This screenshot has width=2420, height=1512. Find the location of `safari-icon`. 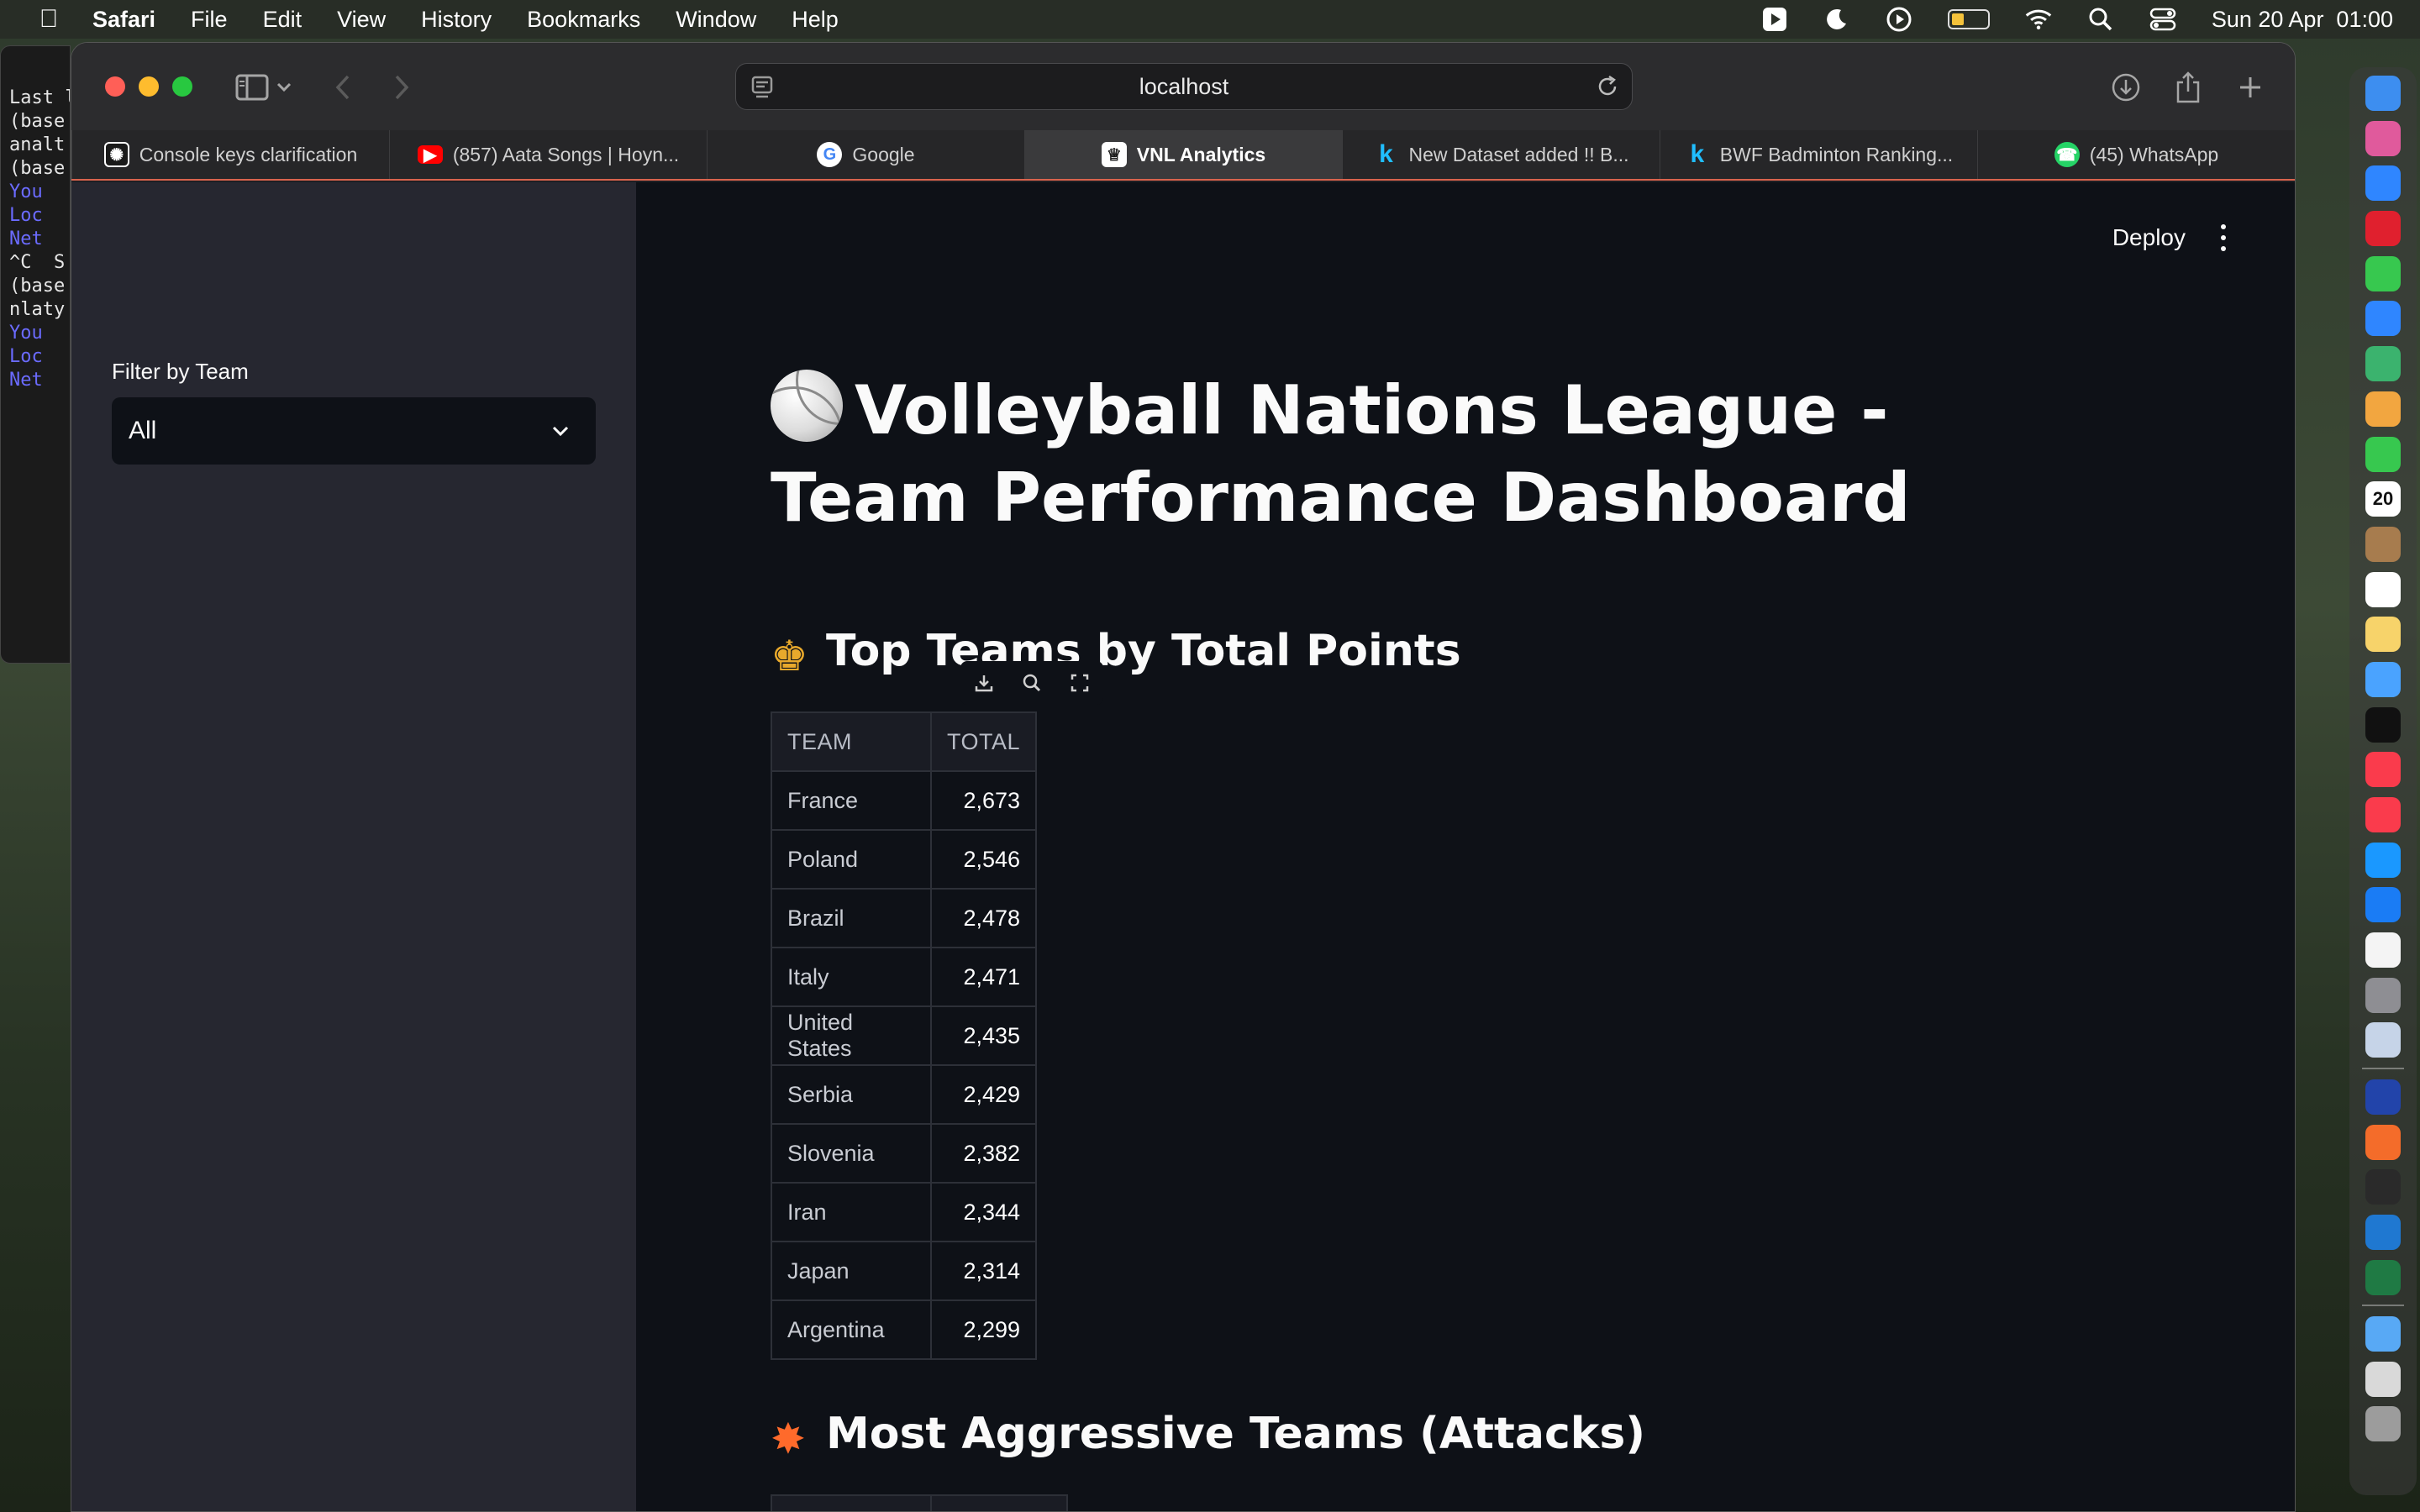

safari-icon is located at coordinates (2383, 183).